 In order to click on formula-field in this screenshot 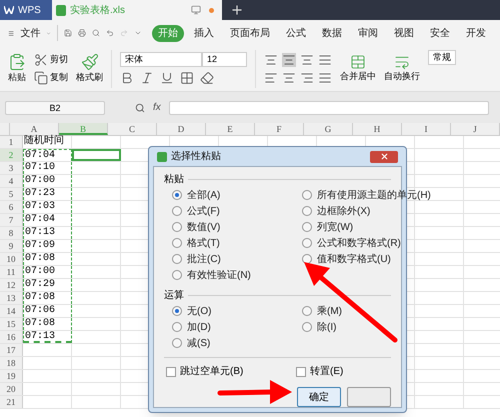, I will do `click(328, 107)`.